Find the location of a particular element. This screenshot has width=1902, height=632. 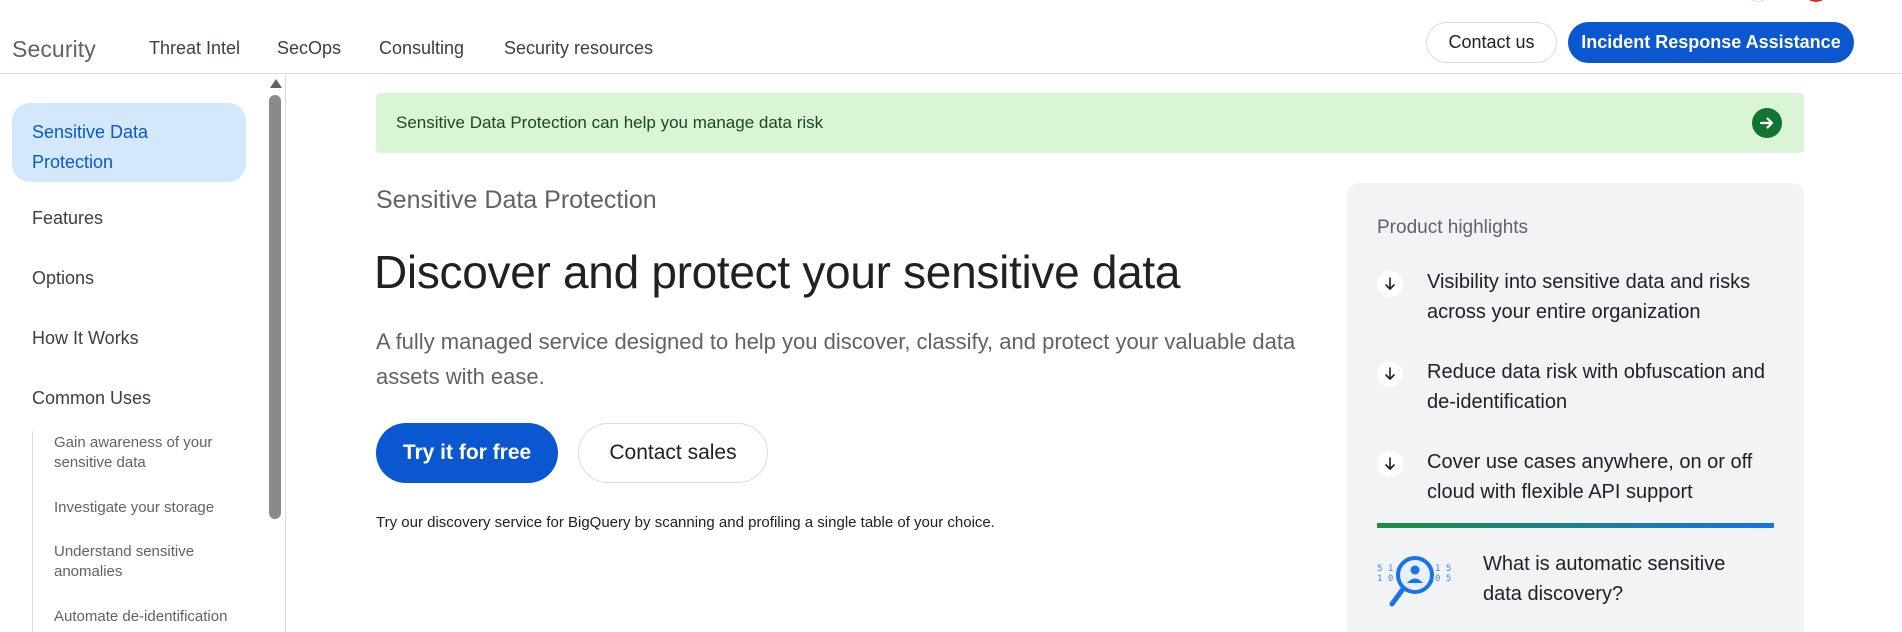

nav-threat-intel: Threat Intel is located at coordinates (194, 48).